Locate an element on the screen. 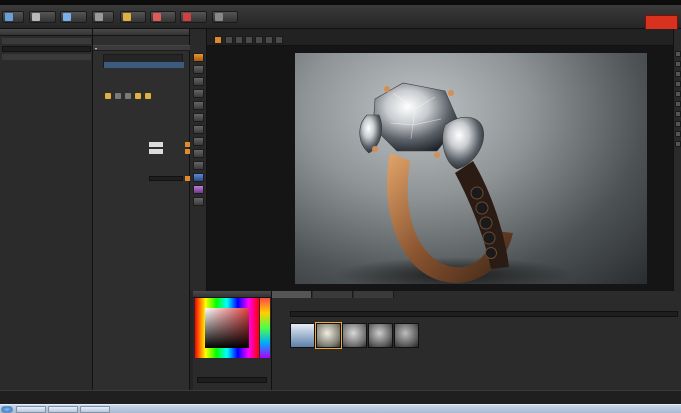 The height and width of the screenshot is (413, 681). paint-tool-icon is located at coordinates (198, 189).